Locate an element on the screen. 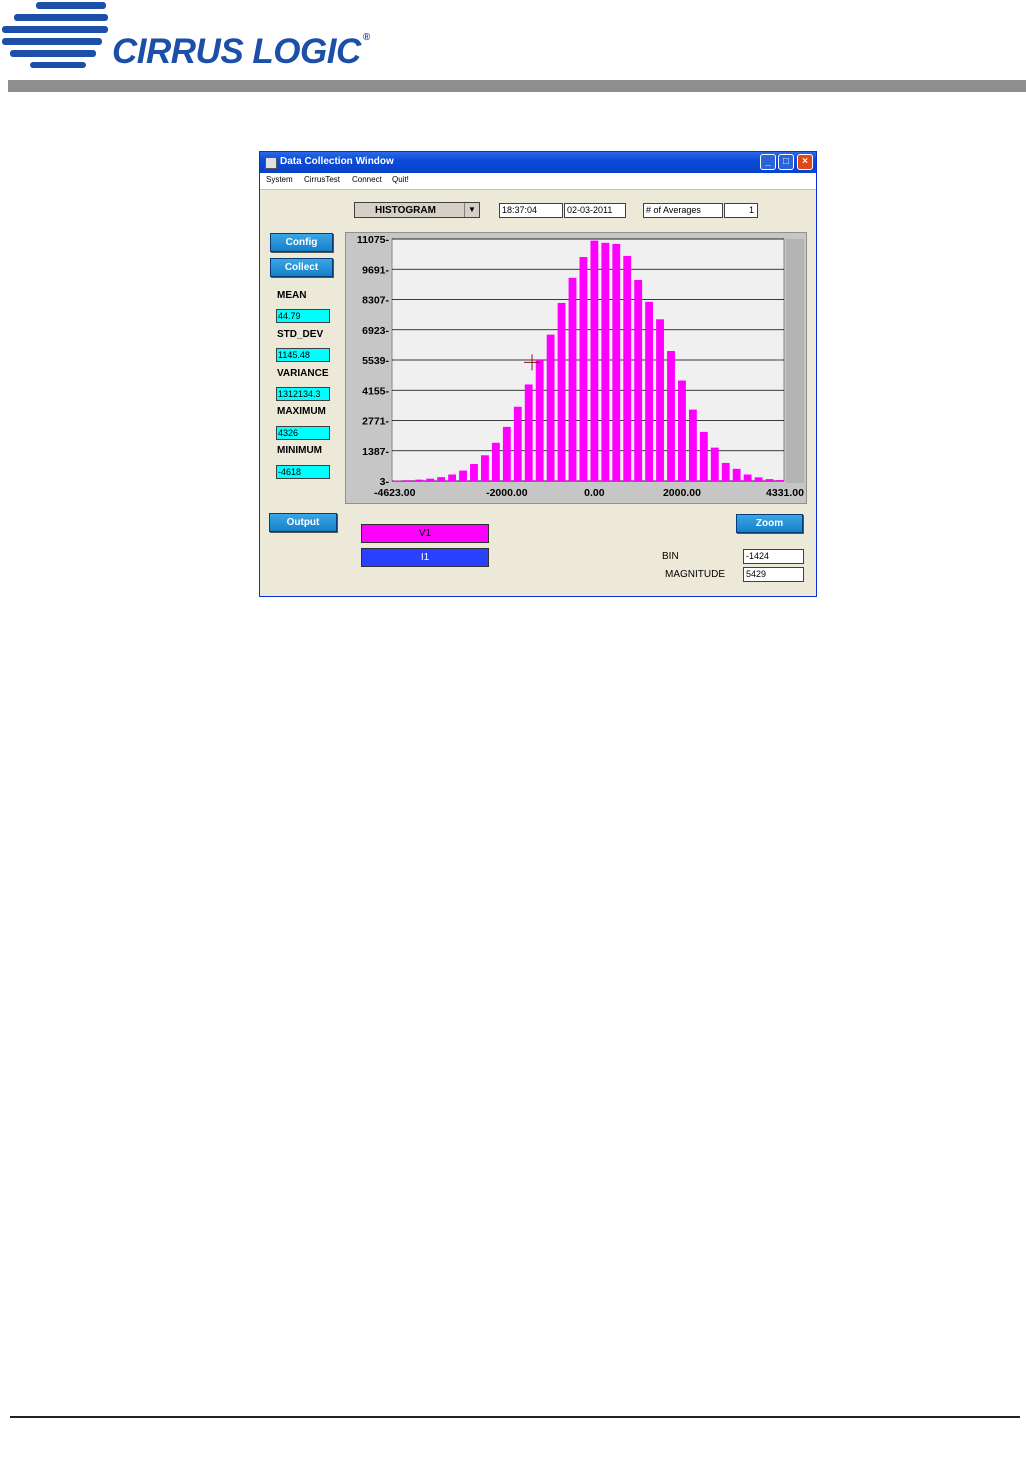 The width and height of the screenshot is (1026, 1483). y-tick-label: 5539- is located at coordinates (375, 361).